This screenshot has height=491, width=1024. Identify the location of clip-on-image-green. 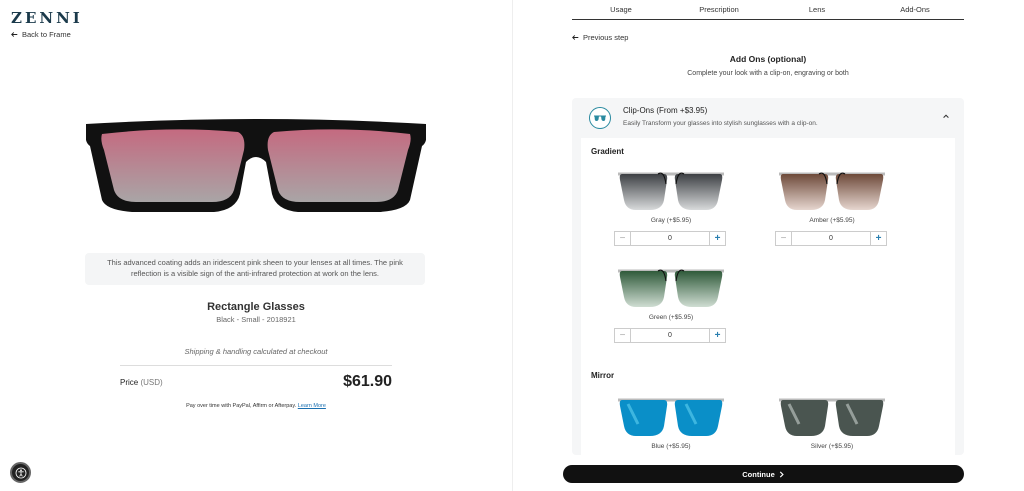
(671, 287).